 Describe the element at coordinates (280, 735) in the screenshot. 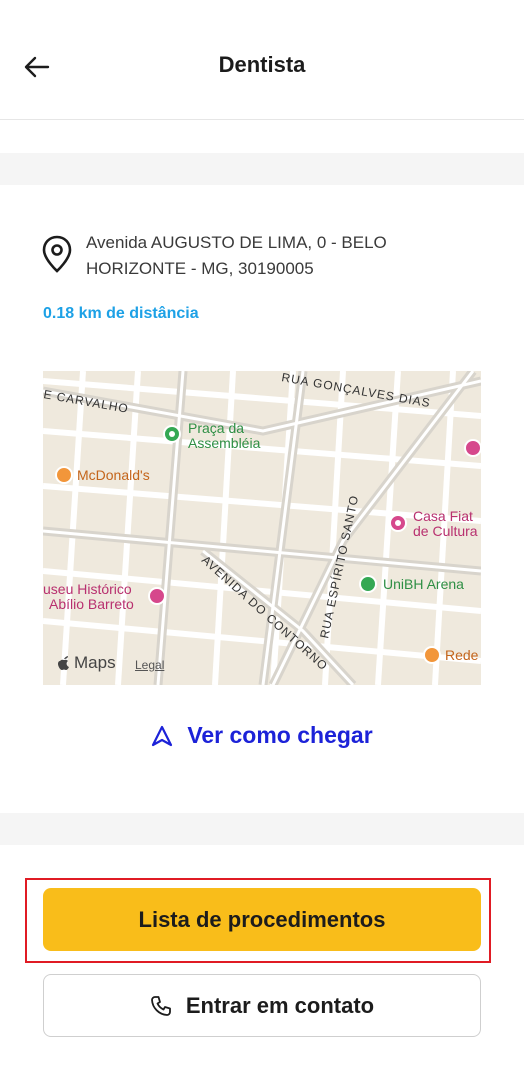

I see `directions-label: Ver como chegar` at that location.